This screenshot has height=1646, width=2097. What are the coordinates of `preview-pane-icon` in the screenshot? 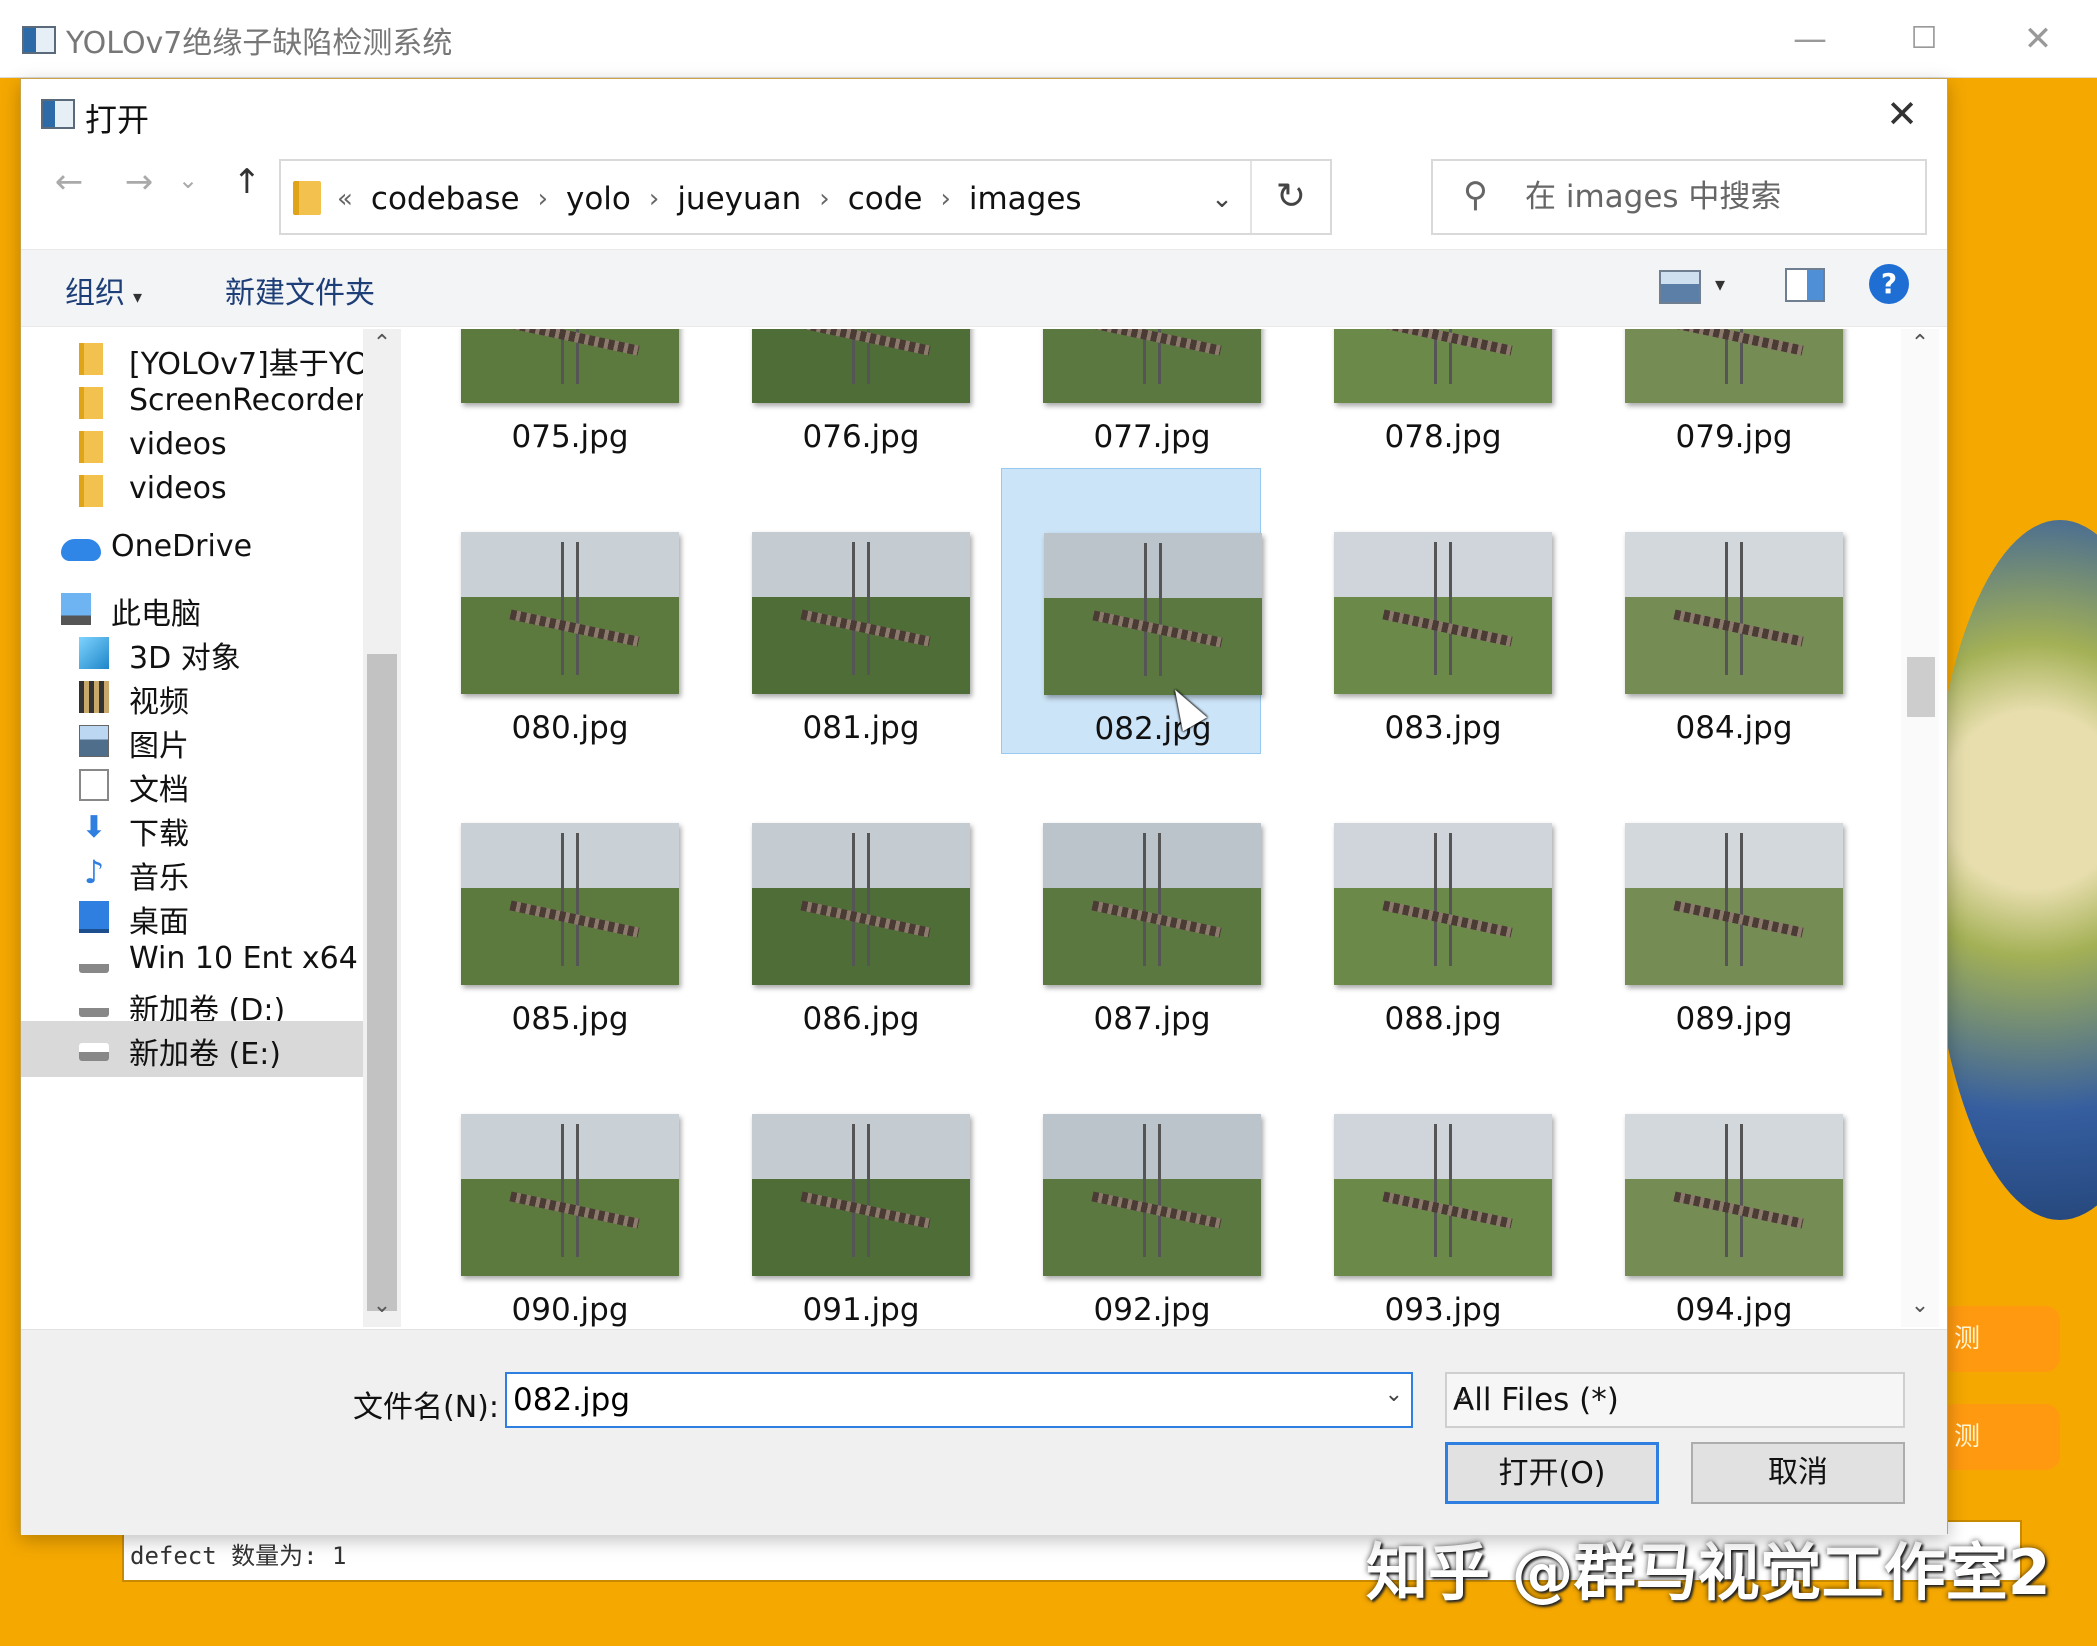 It's located at (1805, 285).